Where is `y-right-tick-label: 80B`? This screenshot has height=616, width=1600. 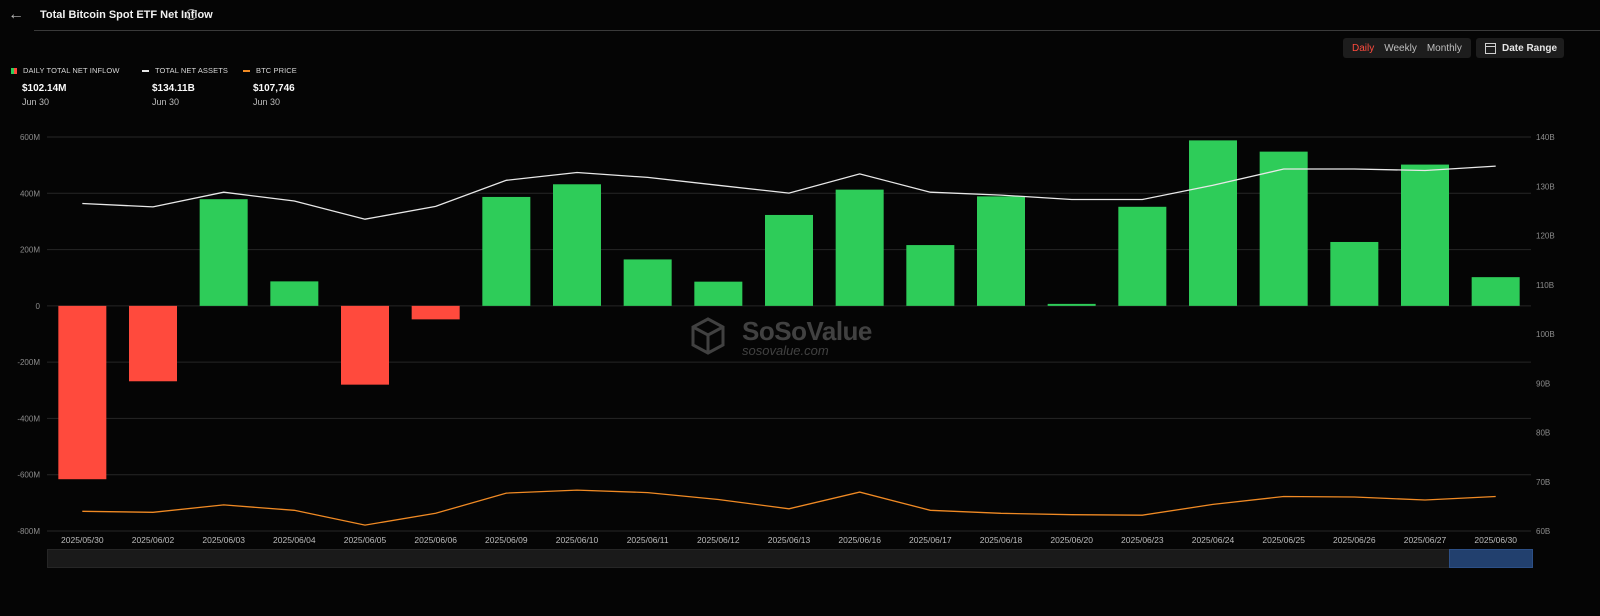
y-right-tick-label: 80B is located at coordinates (1543, 433).